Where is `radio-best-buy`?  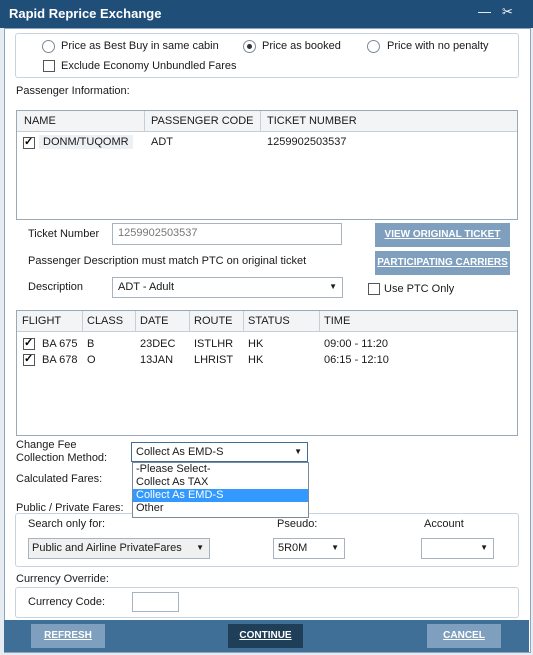
radio-best-buy is located at coordinates (48, 46).